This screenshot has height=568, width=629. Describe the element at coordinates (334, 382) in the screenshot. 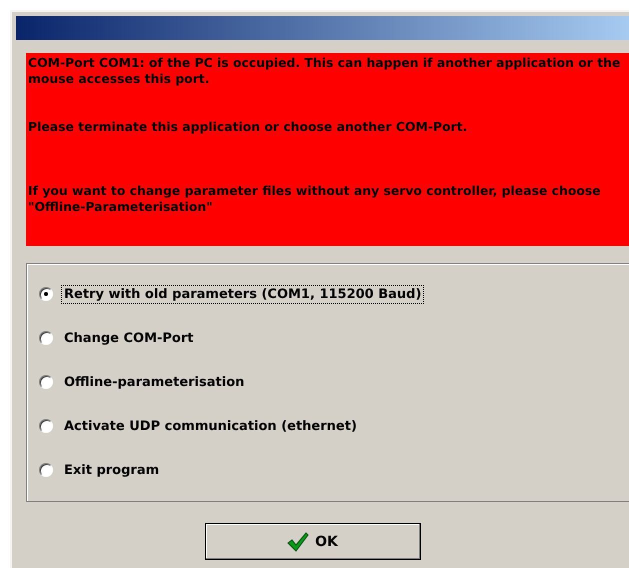

I see `radio-option: Offline-parameterisation` at that location.